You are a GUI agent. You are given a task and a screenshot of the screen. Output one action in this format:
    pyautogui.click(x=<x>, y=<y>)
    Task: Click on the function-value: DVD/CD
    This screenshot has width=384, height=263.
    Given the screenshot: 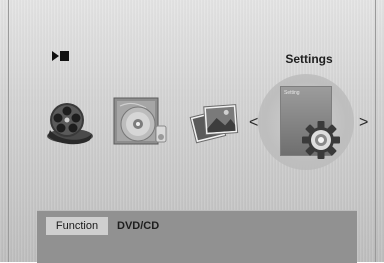 What is the action you would take?
    pyautogui.click(x=138, y=226)
    